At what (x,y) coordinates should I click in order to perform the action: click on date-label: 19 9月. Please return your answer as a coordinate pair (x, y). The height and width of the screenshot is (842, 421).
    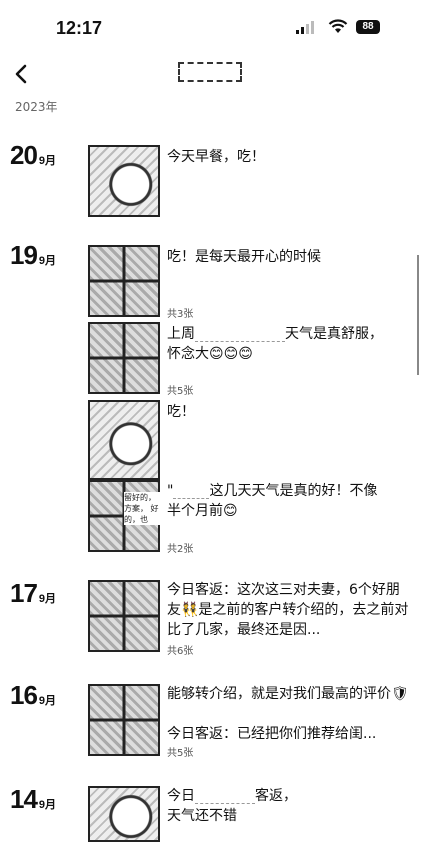
    Looking at the image, I should click on (33, 255).